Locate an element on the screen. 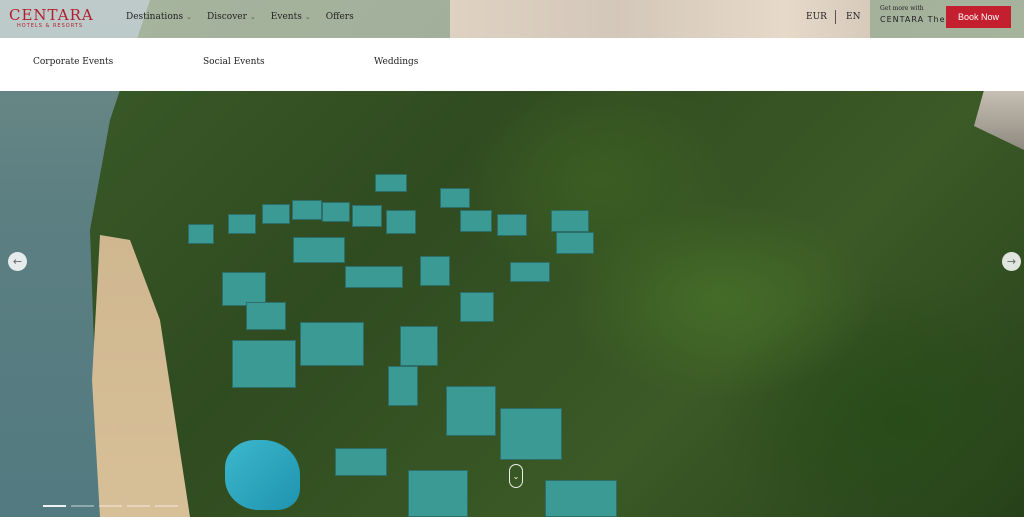 Image resolution: width=1024 pixels, height=517 pixels. nav-label: Events is located at coordinates (286, 17).